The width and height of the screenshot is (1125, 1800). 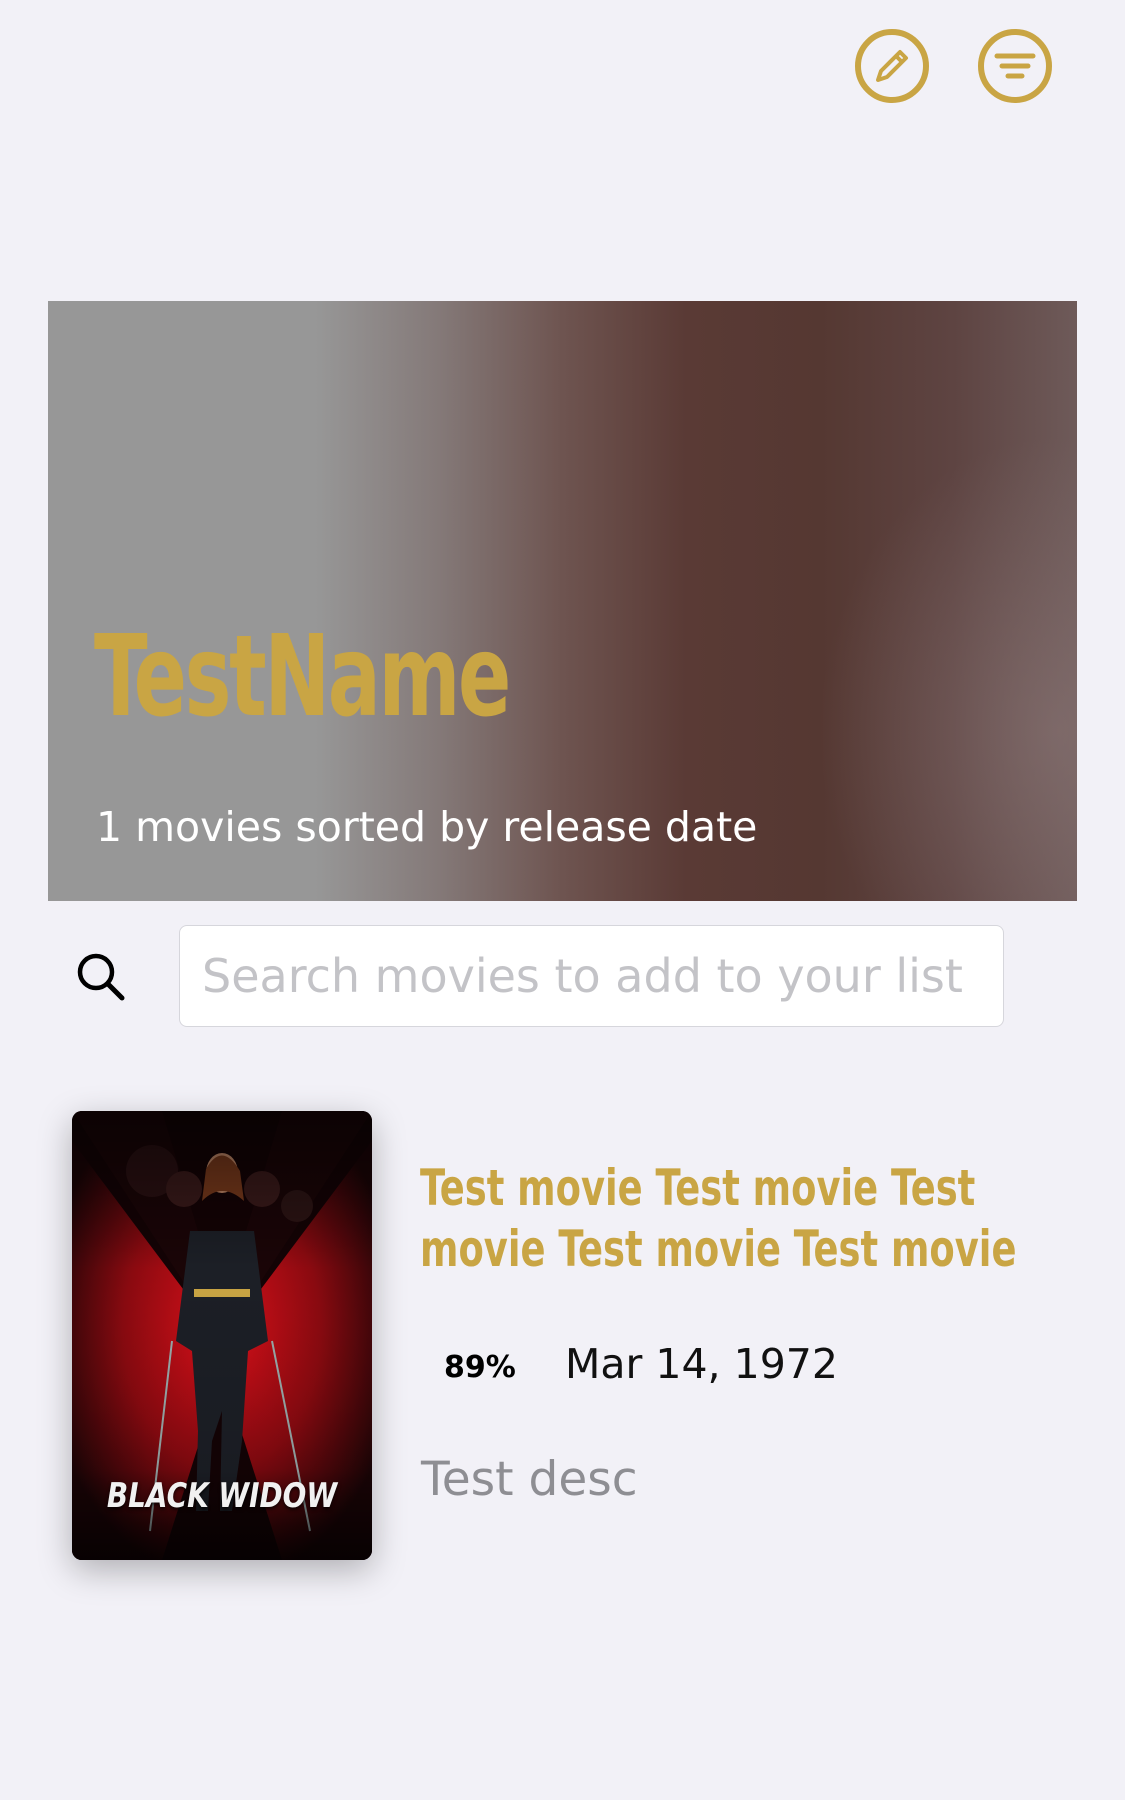 What do you see at coordinates (222, 1496) in the screenshot?
I see `poster-title: BLACK WIDOW` at bounding box center [222, 1496].